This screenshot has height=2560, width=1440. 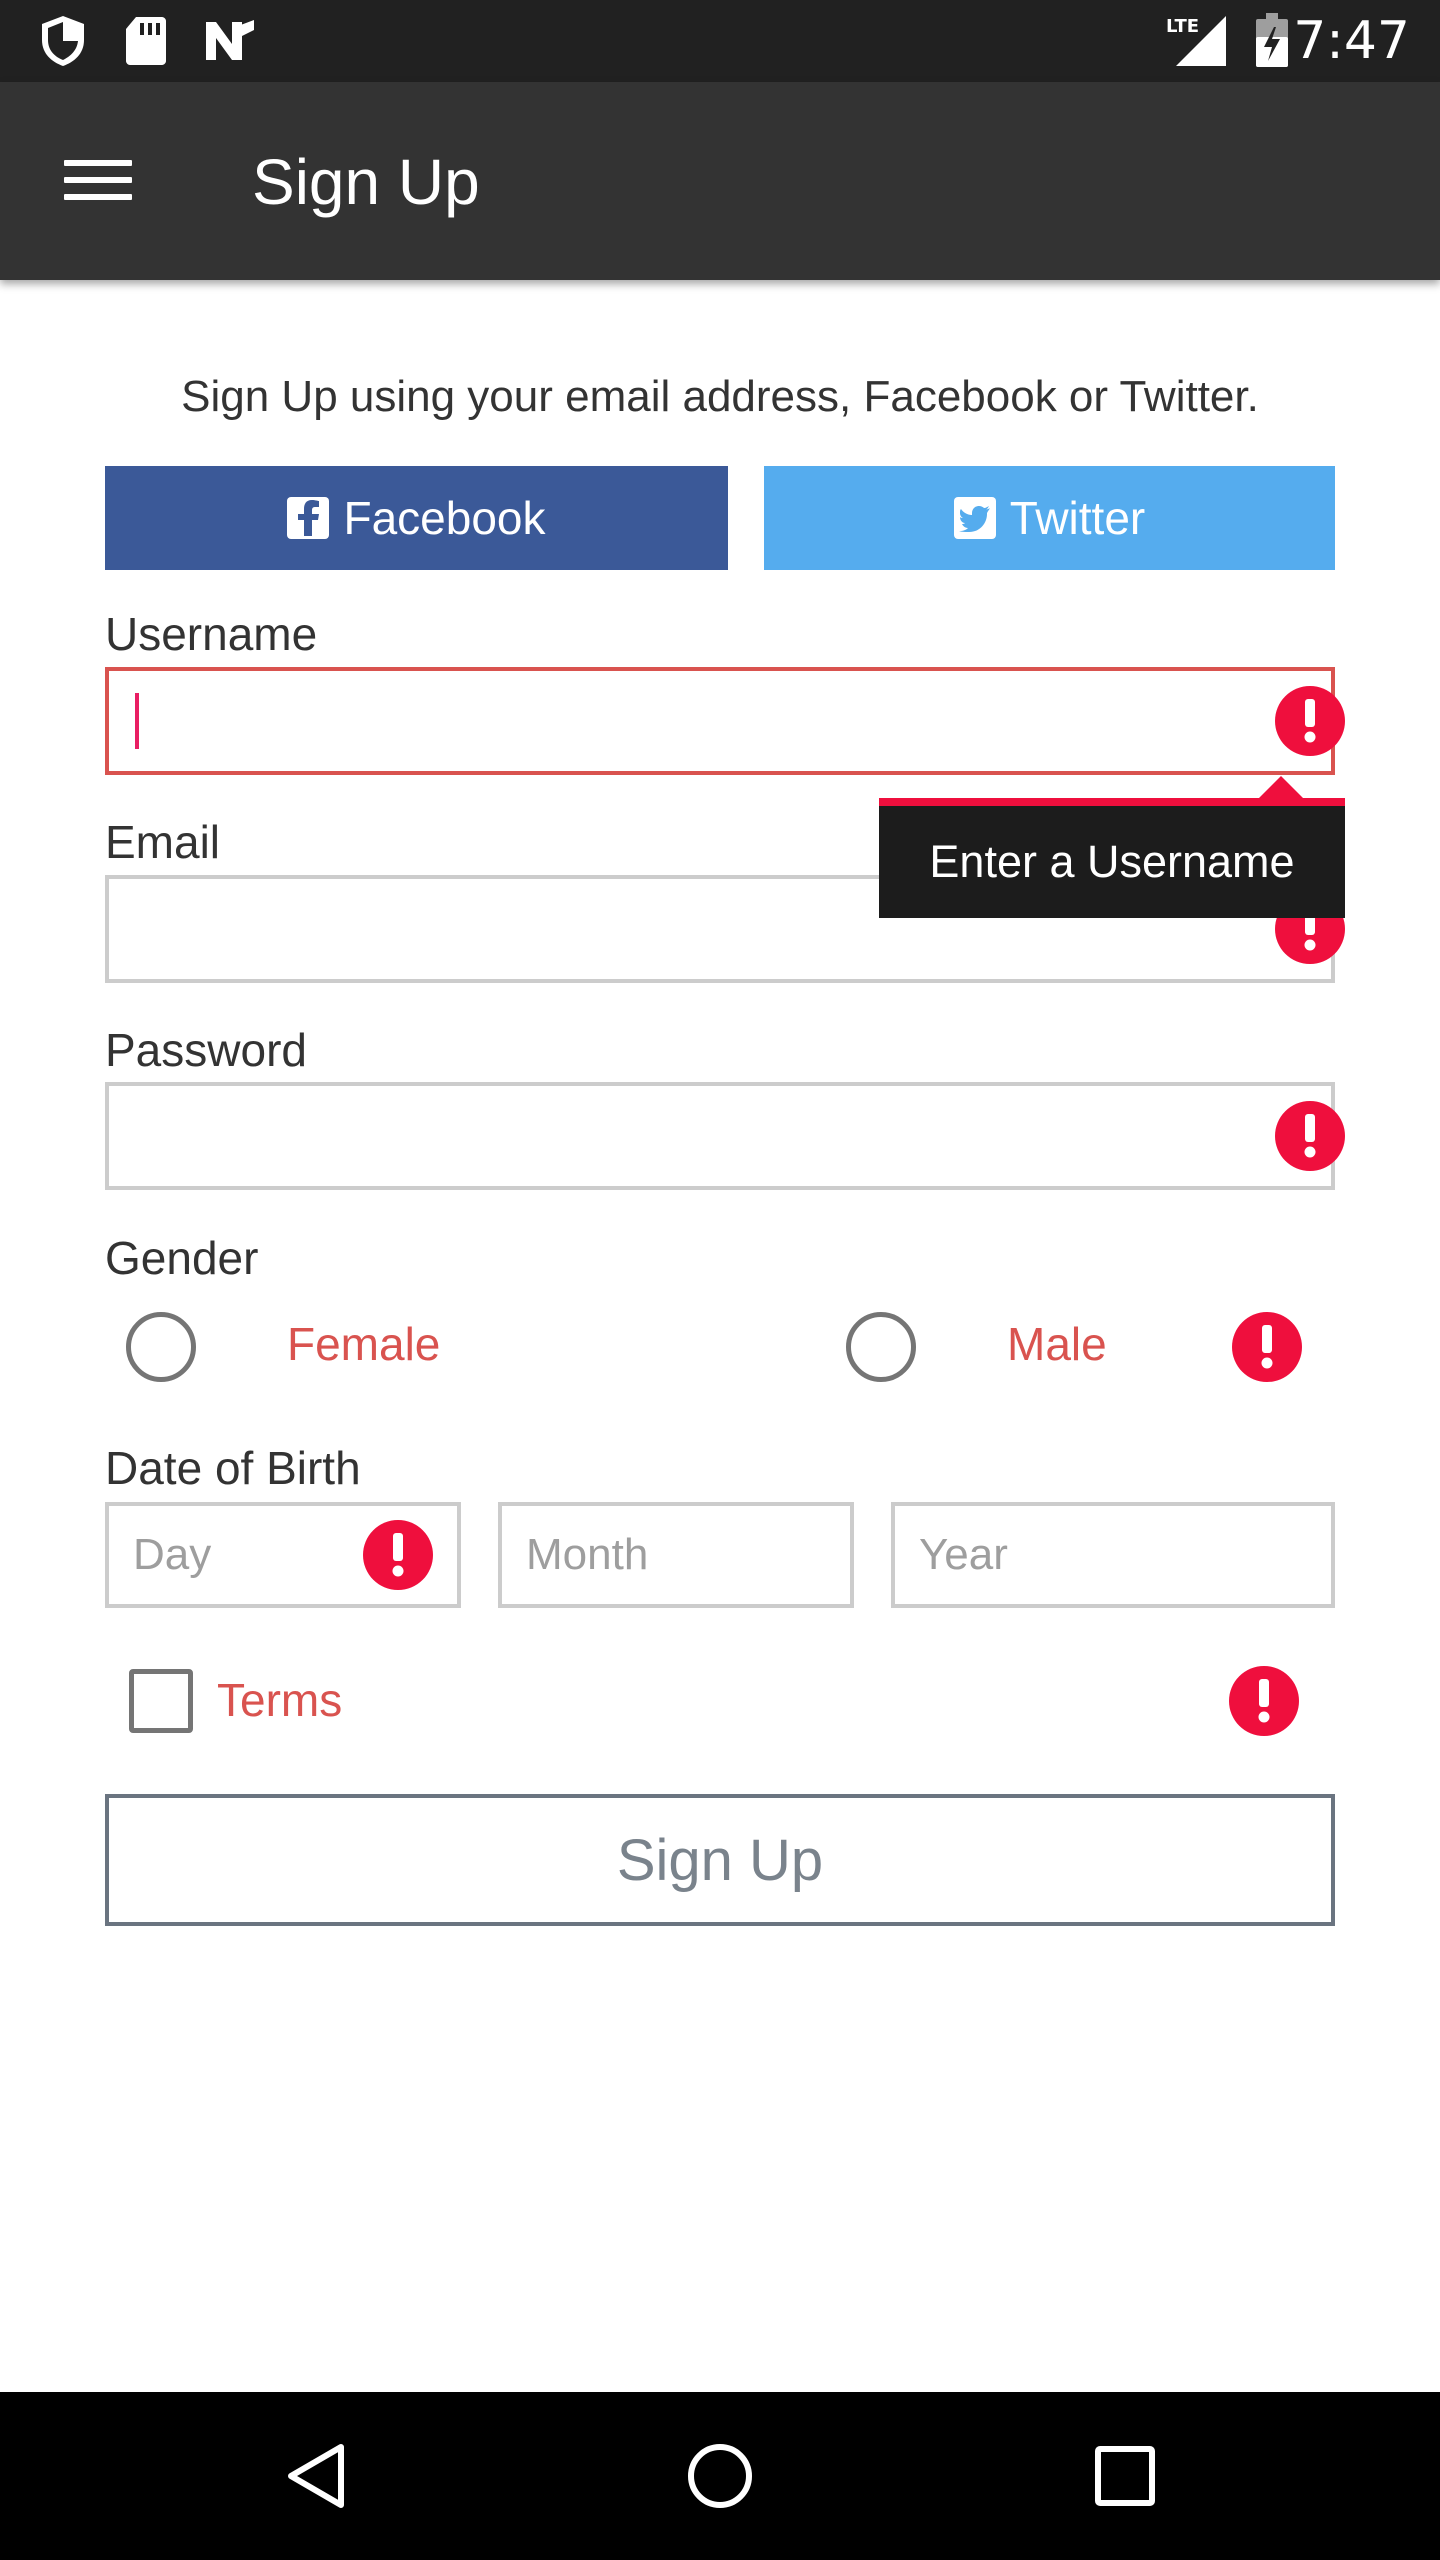 I want to click on terms-label: Terms, so click(x=279, y=1700).